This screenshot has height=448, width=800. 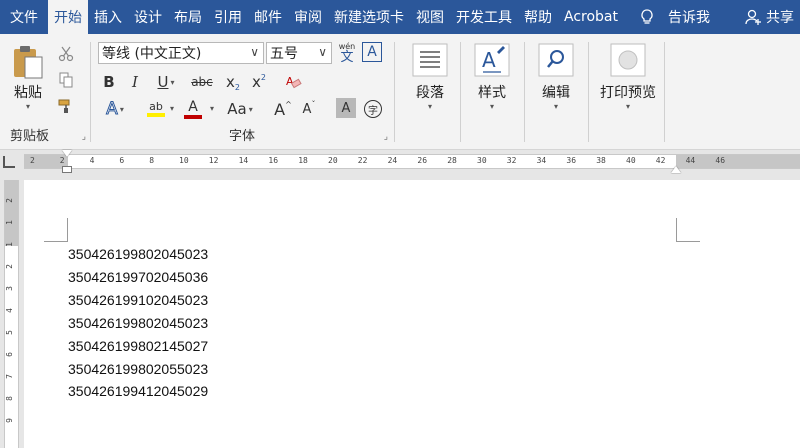 I want to click on styles-button: A 样式 ▾, so click(x=492, y=76).